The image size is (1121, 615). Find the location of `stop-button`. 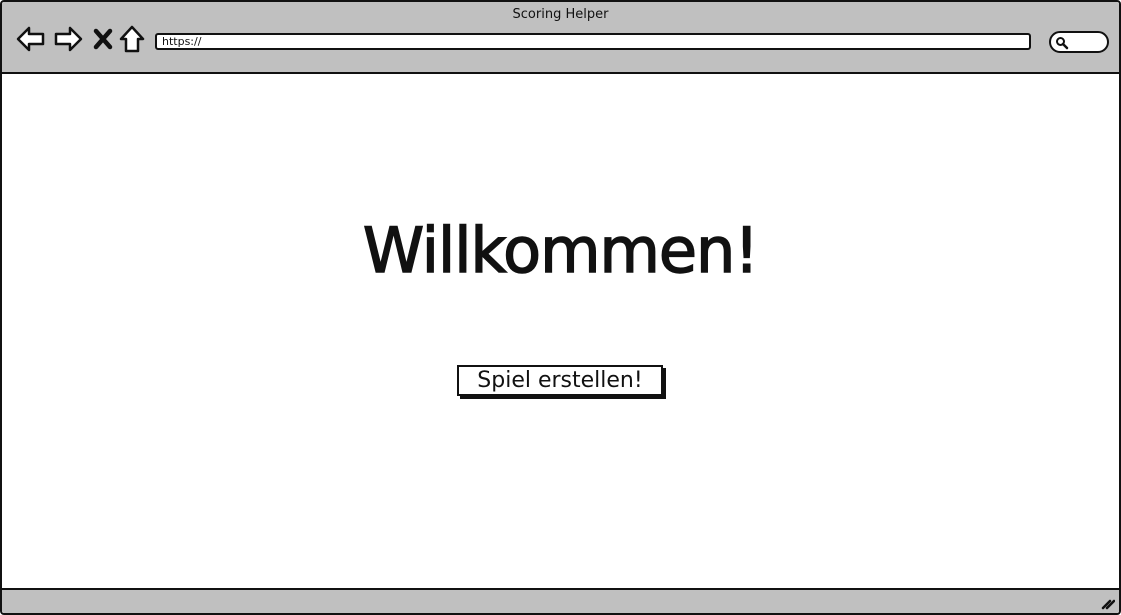

stop-button is located at coordinates (105, 39).